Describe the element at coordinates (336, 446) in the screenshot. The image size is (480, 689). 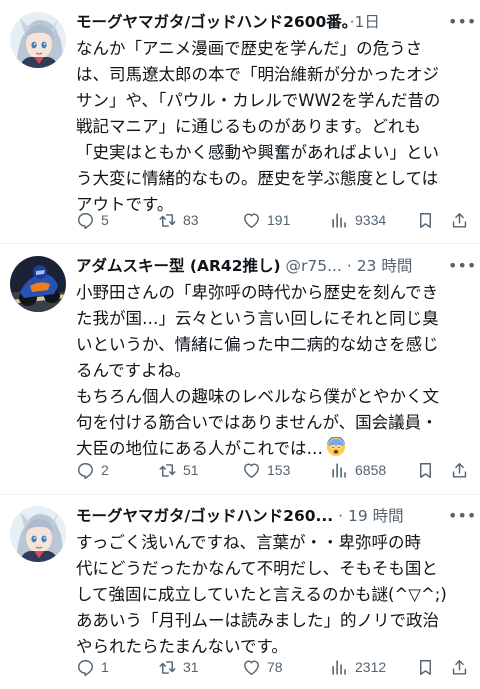
I see `fearful-face-emoji-icon` at that location.